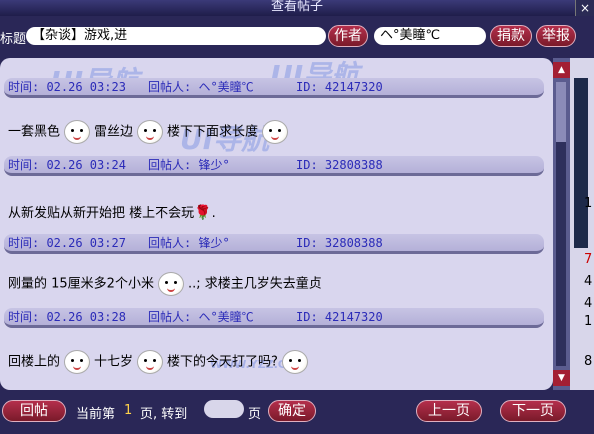  I want to click on author-button: 作者, so click(348, 36).